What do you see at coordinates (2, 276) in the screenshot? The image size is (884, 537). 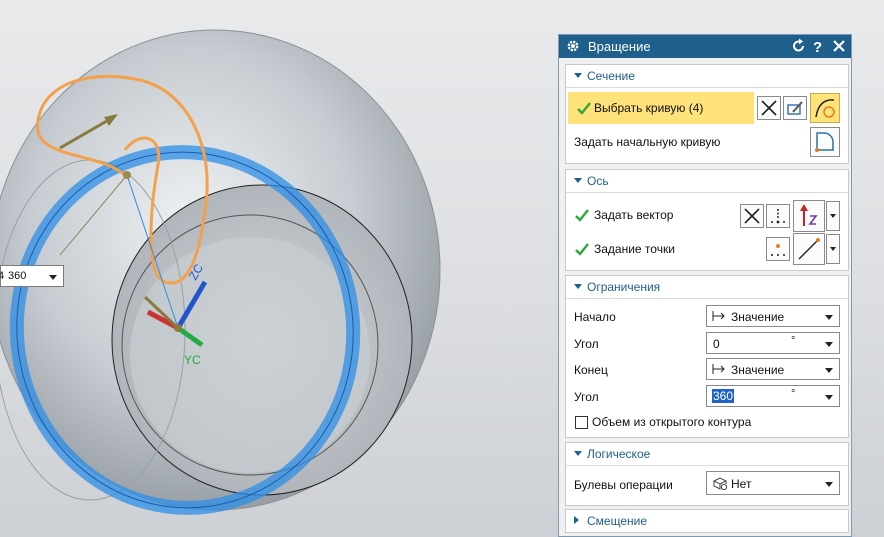 I see `angle-input-edge-char: 4` at bounding box center [2, 276].